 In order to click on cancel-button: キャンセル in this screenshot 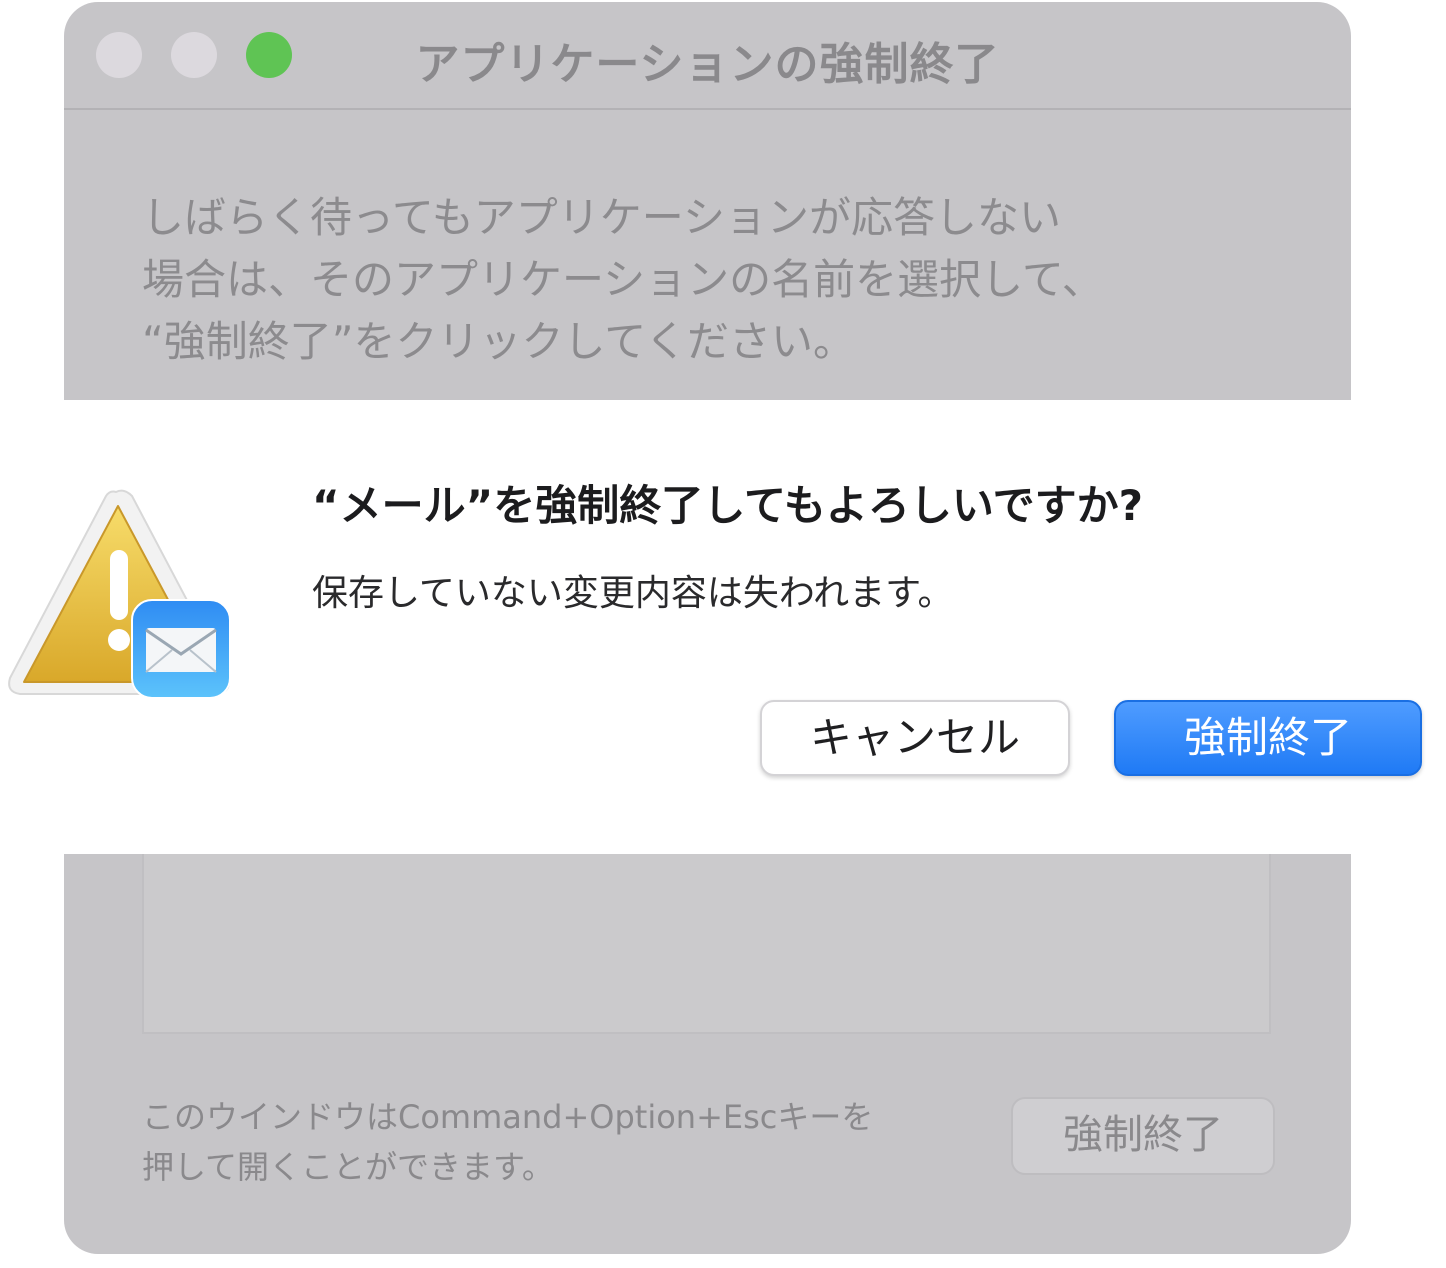, I will do `click(915, 738)`.